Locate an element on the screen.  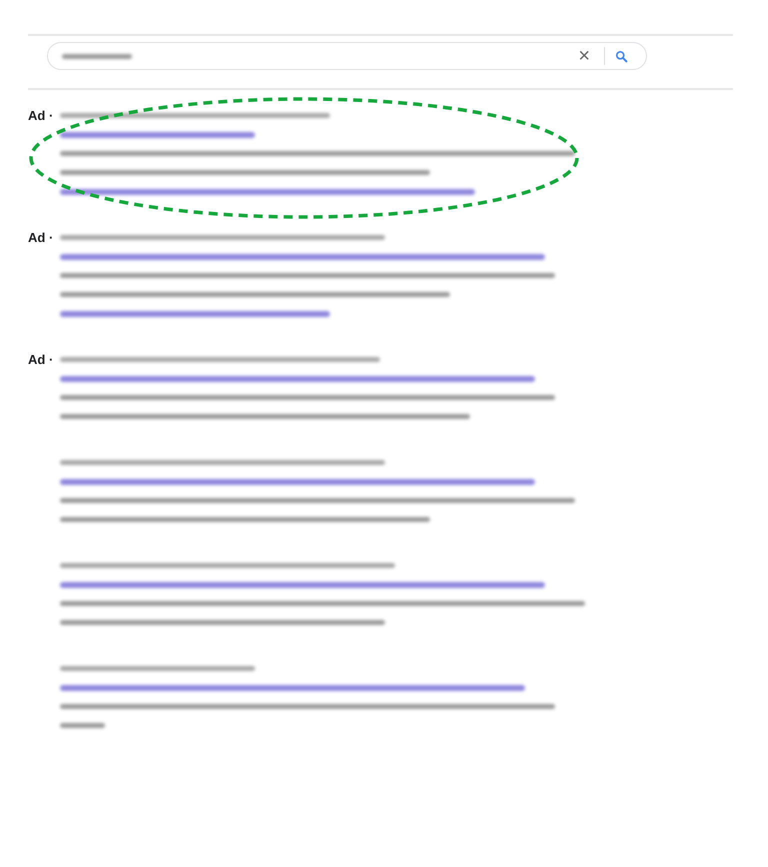
search-field: × is located at coordinates (347, 56).